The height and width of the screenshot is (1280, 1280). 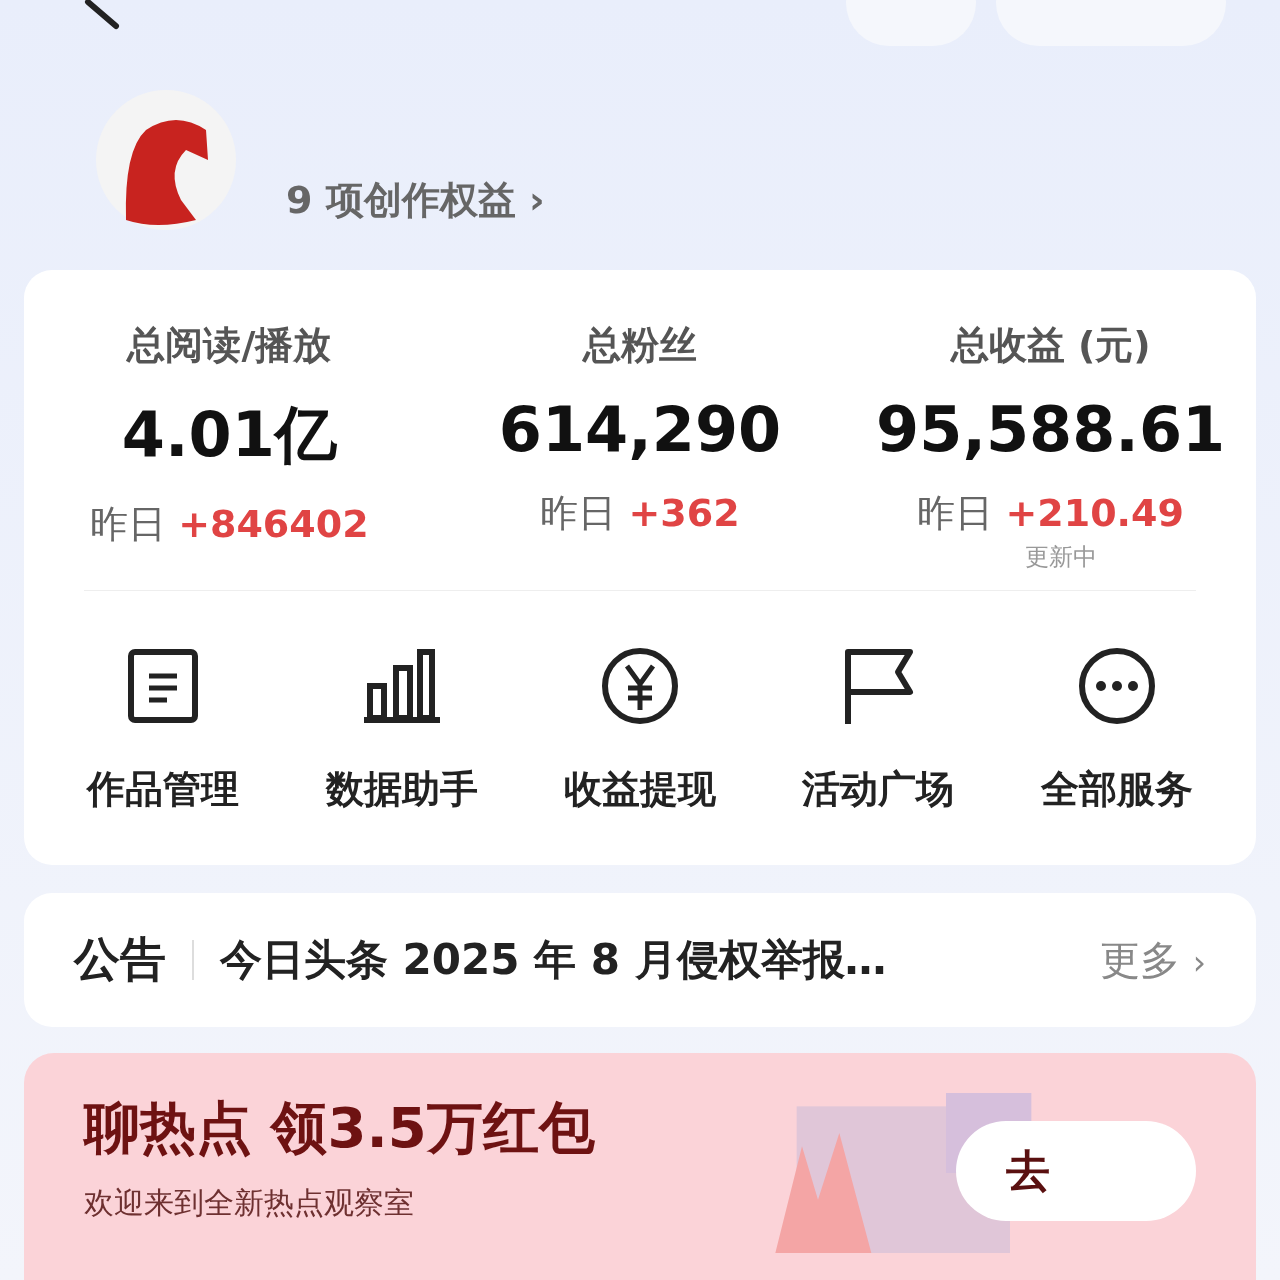 What do you see at coordinates (1060, 557) in the screenshot?
I see `update-status: 更新中` at bounding box center [1060, 557].